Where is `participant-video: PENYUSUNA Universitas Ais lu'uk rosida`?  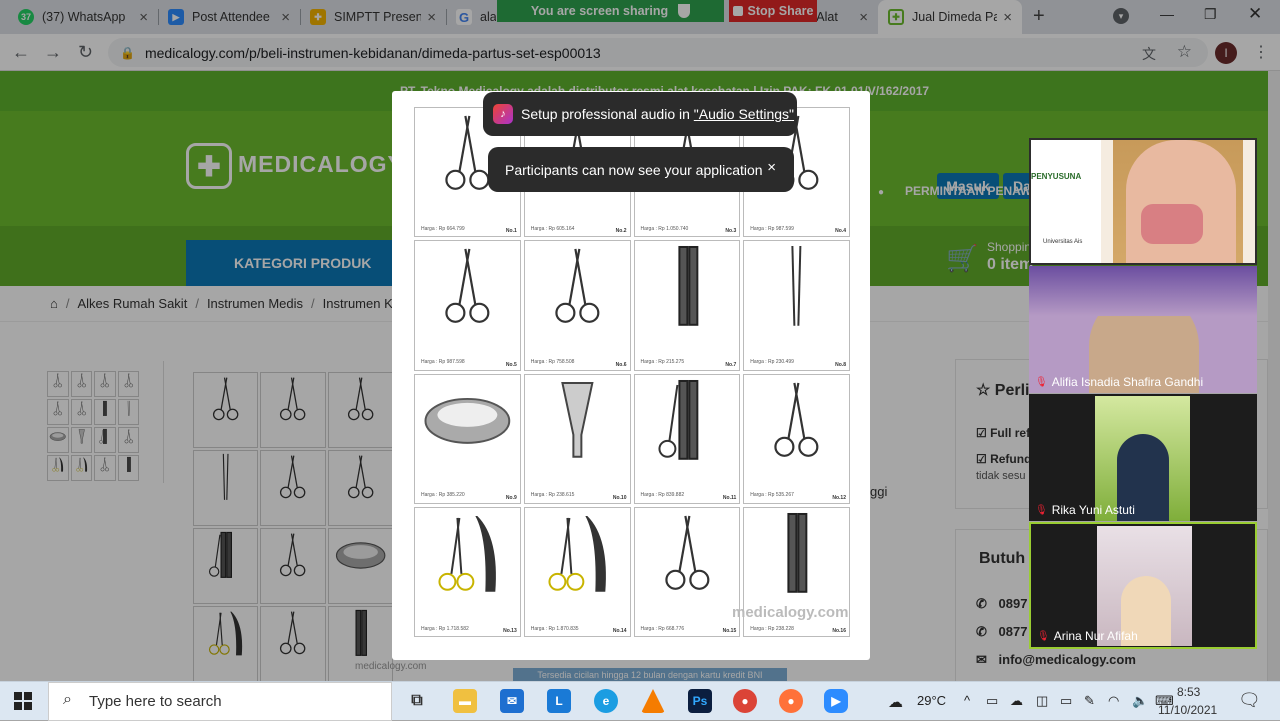
participant-video: PENYUSUNA Universitas Ais lu'uk rosida is located at coordinates (1143, 201).